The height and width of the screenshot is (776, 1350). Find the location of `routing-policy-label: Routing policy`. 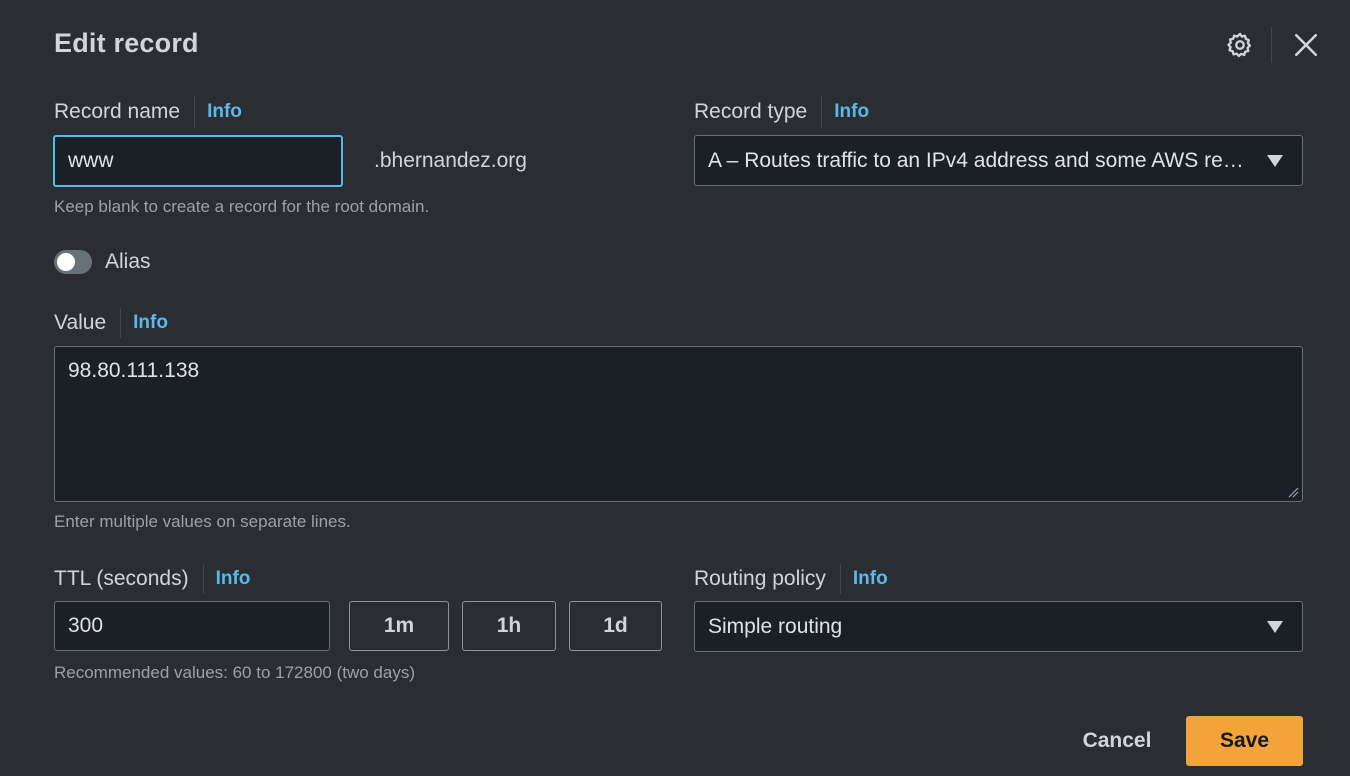

routing-policy-label: Routing policy is located at coordinates (760, 578).